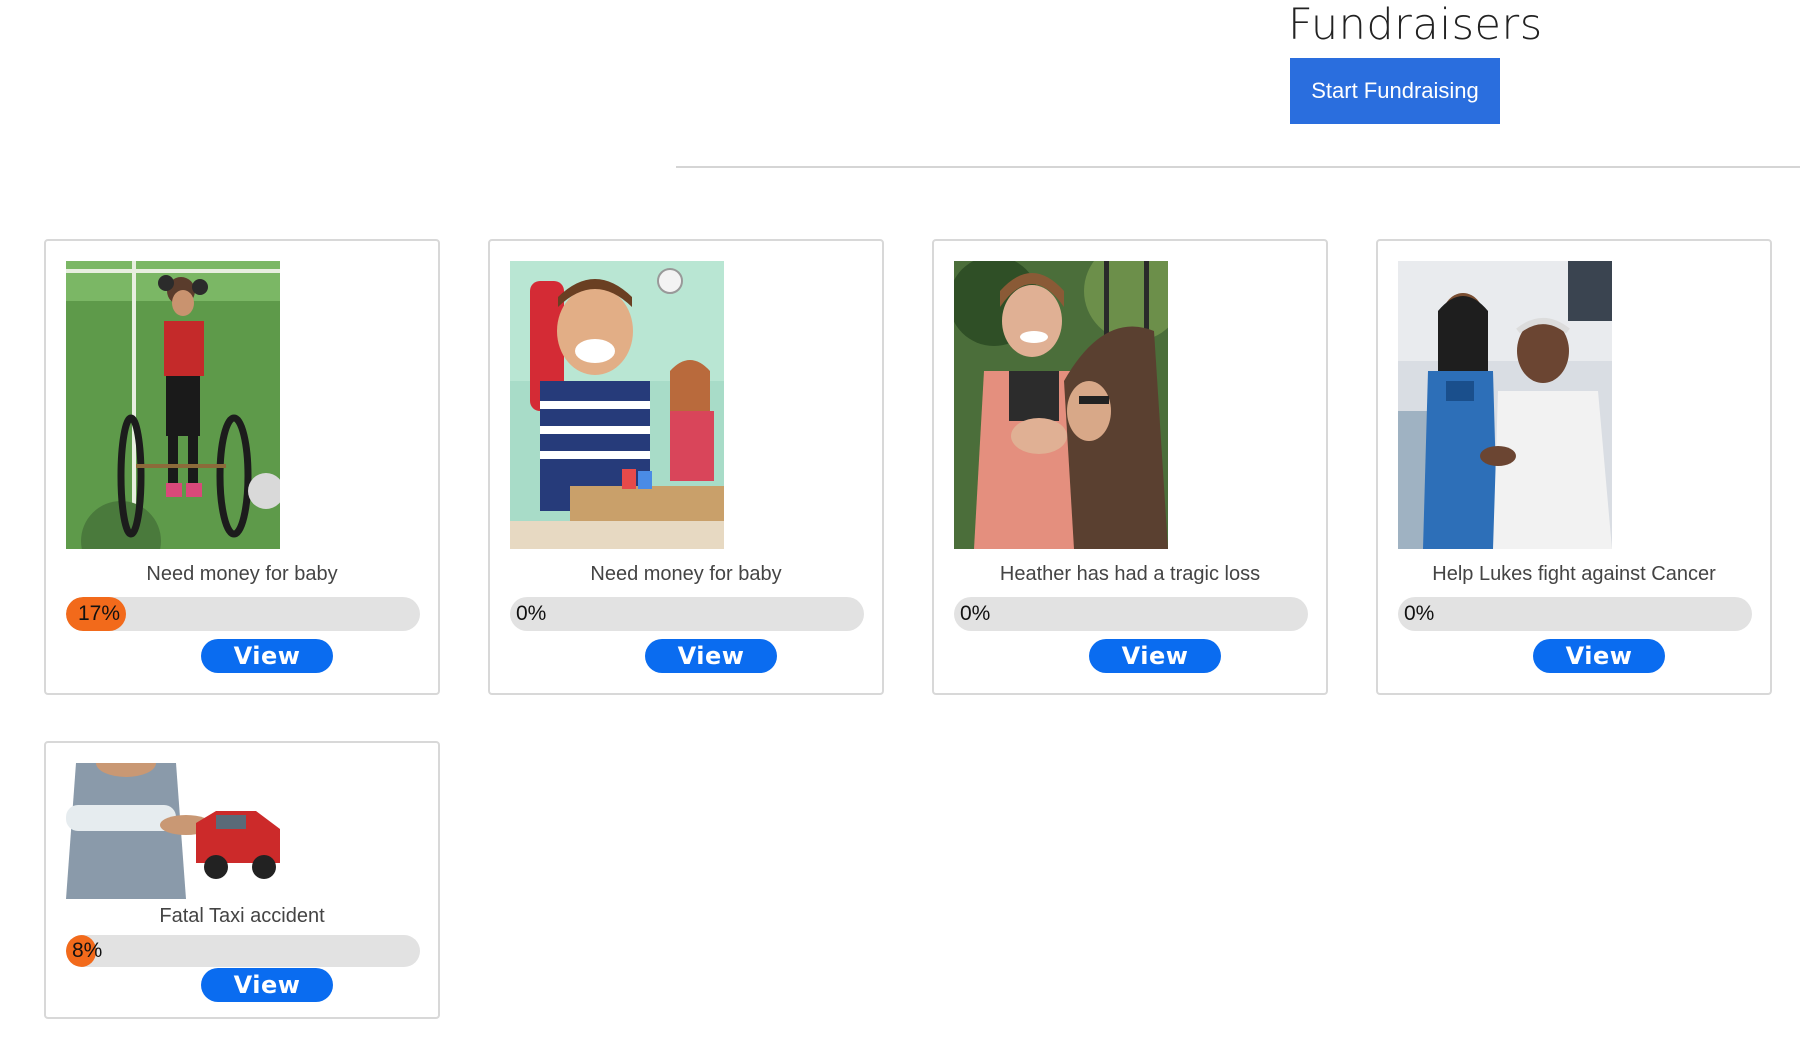  I want to click on fundraiser-title: Fatal Taxi accident, so click(242, 916).